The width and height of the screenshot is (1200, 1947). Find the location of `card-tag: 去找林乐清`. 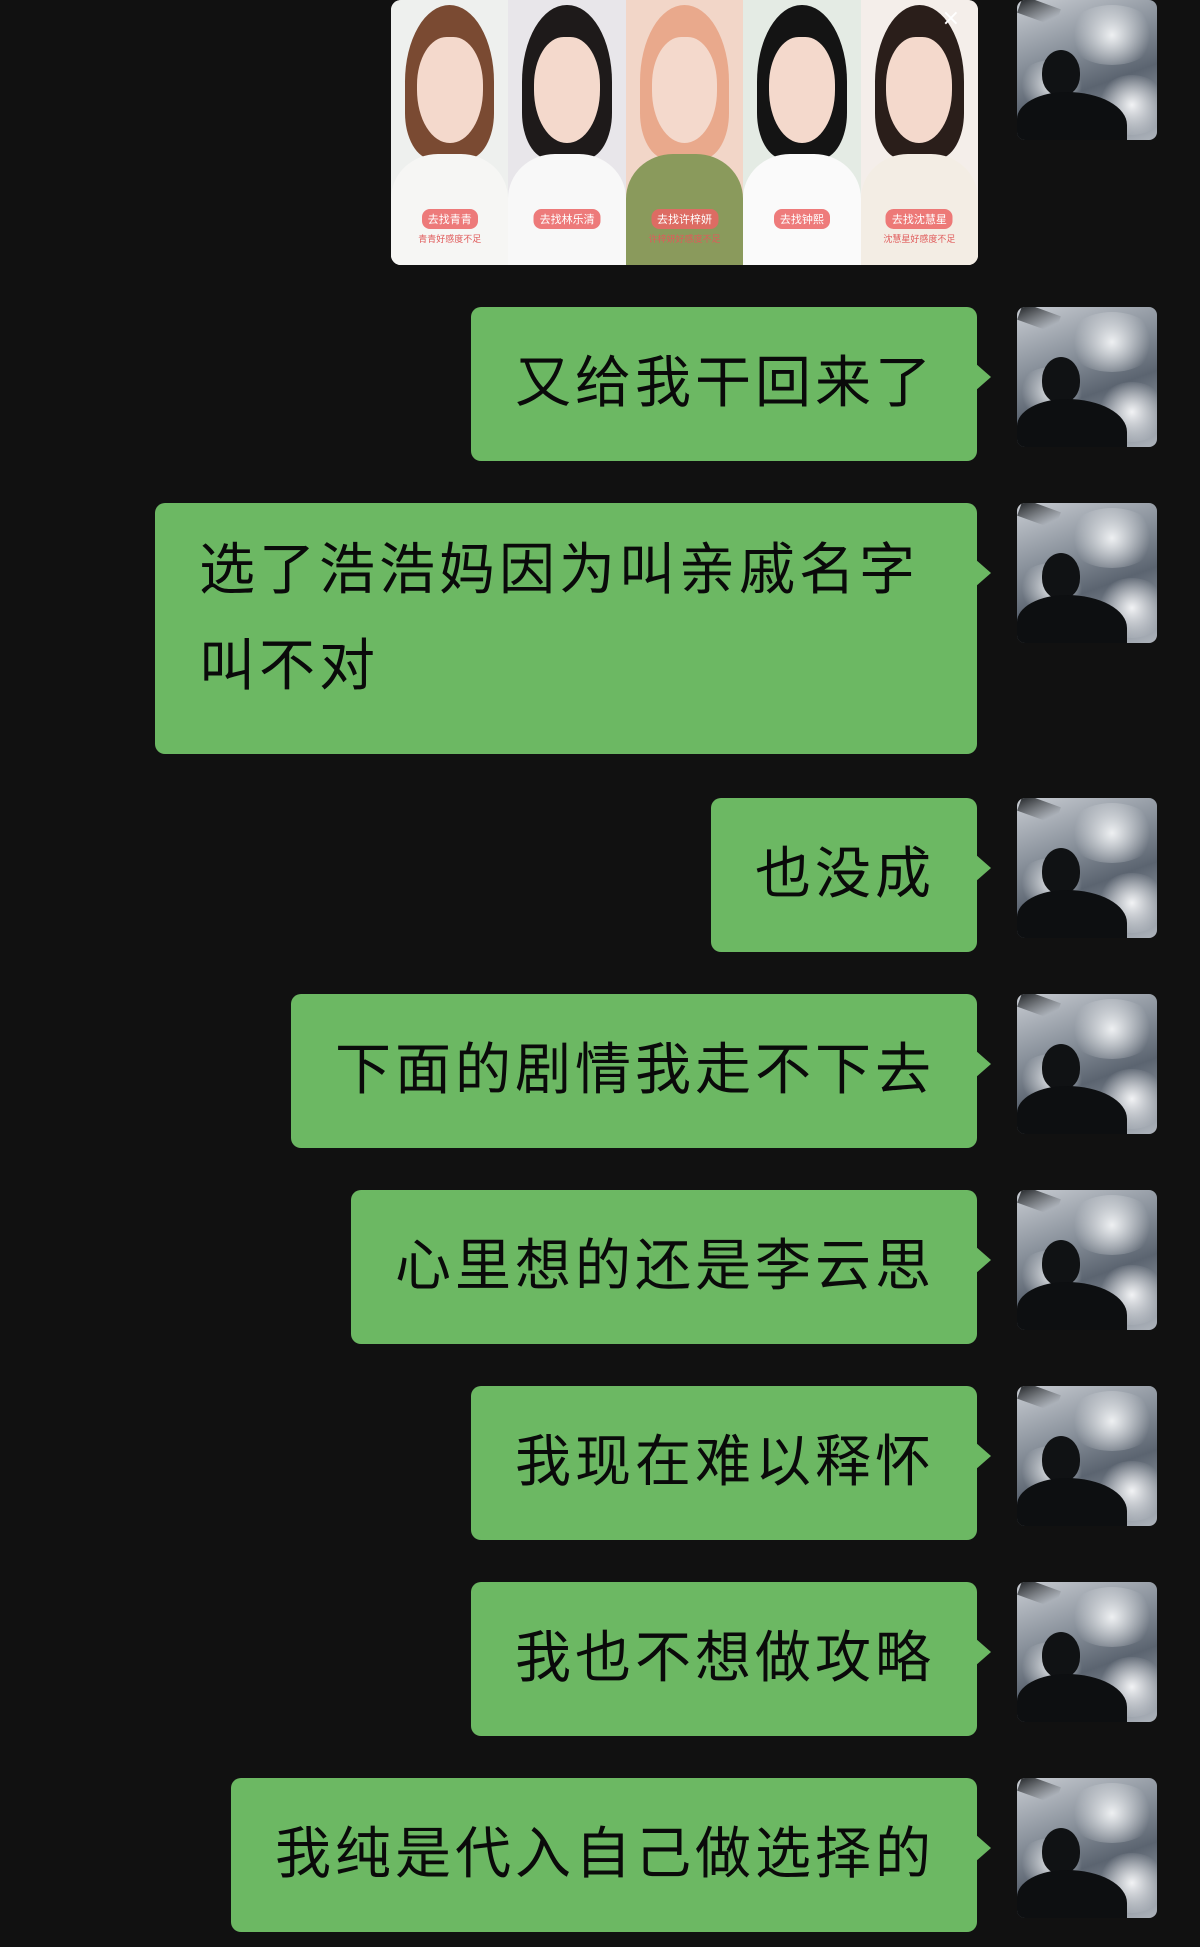

card-tag: 去找林乐清 is located at coordinates (567, 219).